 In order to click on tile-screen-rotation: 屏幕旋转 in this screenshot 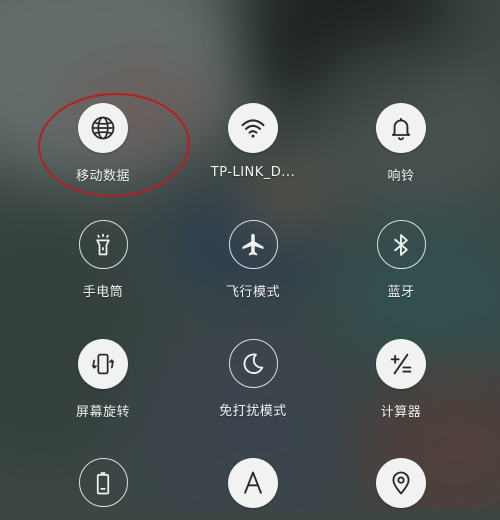, I will do `click(103, 379)`.